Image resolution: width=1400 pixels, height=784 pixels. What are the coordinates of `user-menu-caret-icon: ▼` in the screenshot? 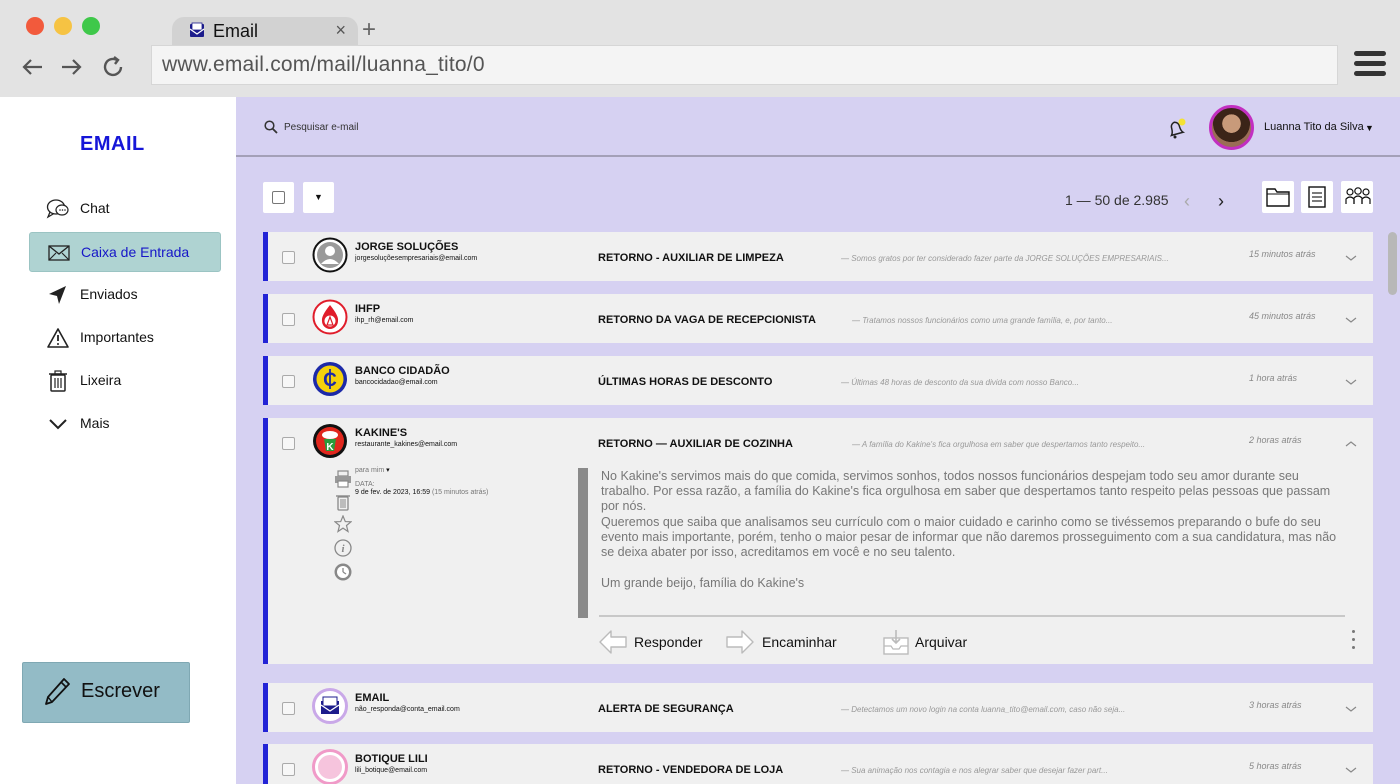 It's located at (1369, 128).